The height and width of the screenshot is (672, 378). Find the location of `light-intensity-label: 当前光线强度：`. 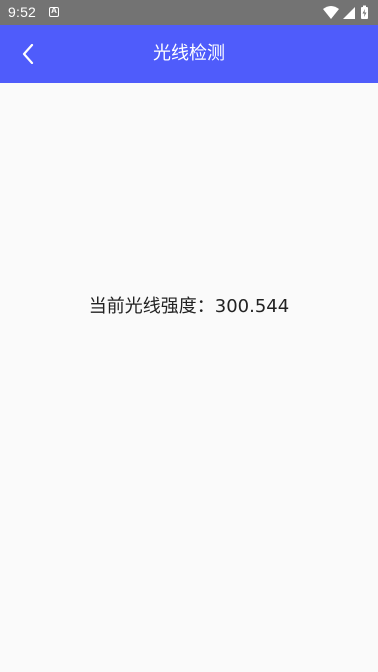

light-intensity-label: 当前光线强度： is located at coordinates (151, 306).